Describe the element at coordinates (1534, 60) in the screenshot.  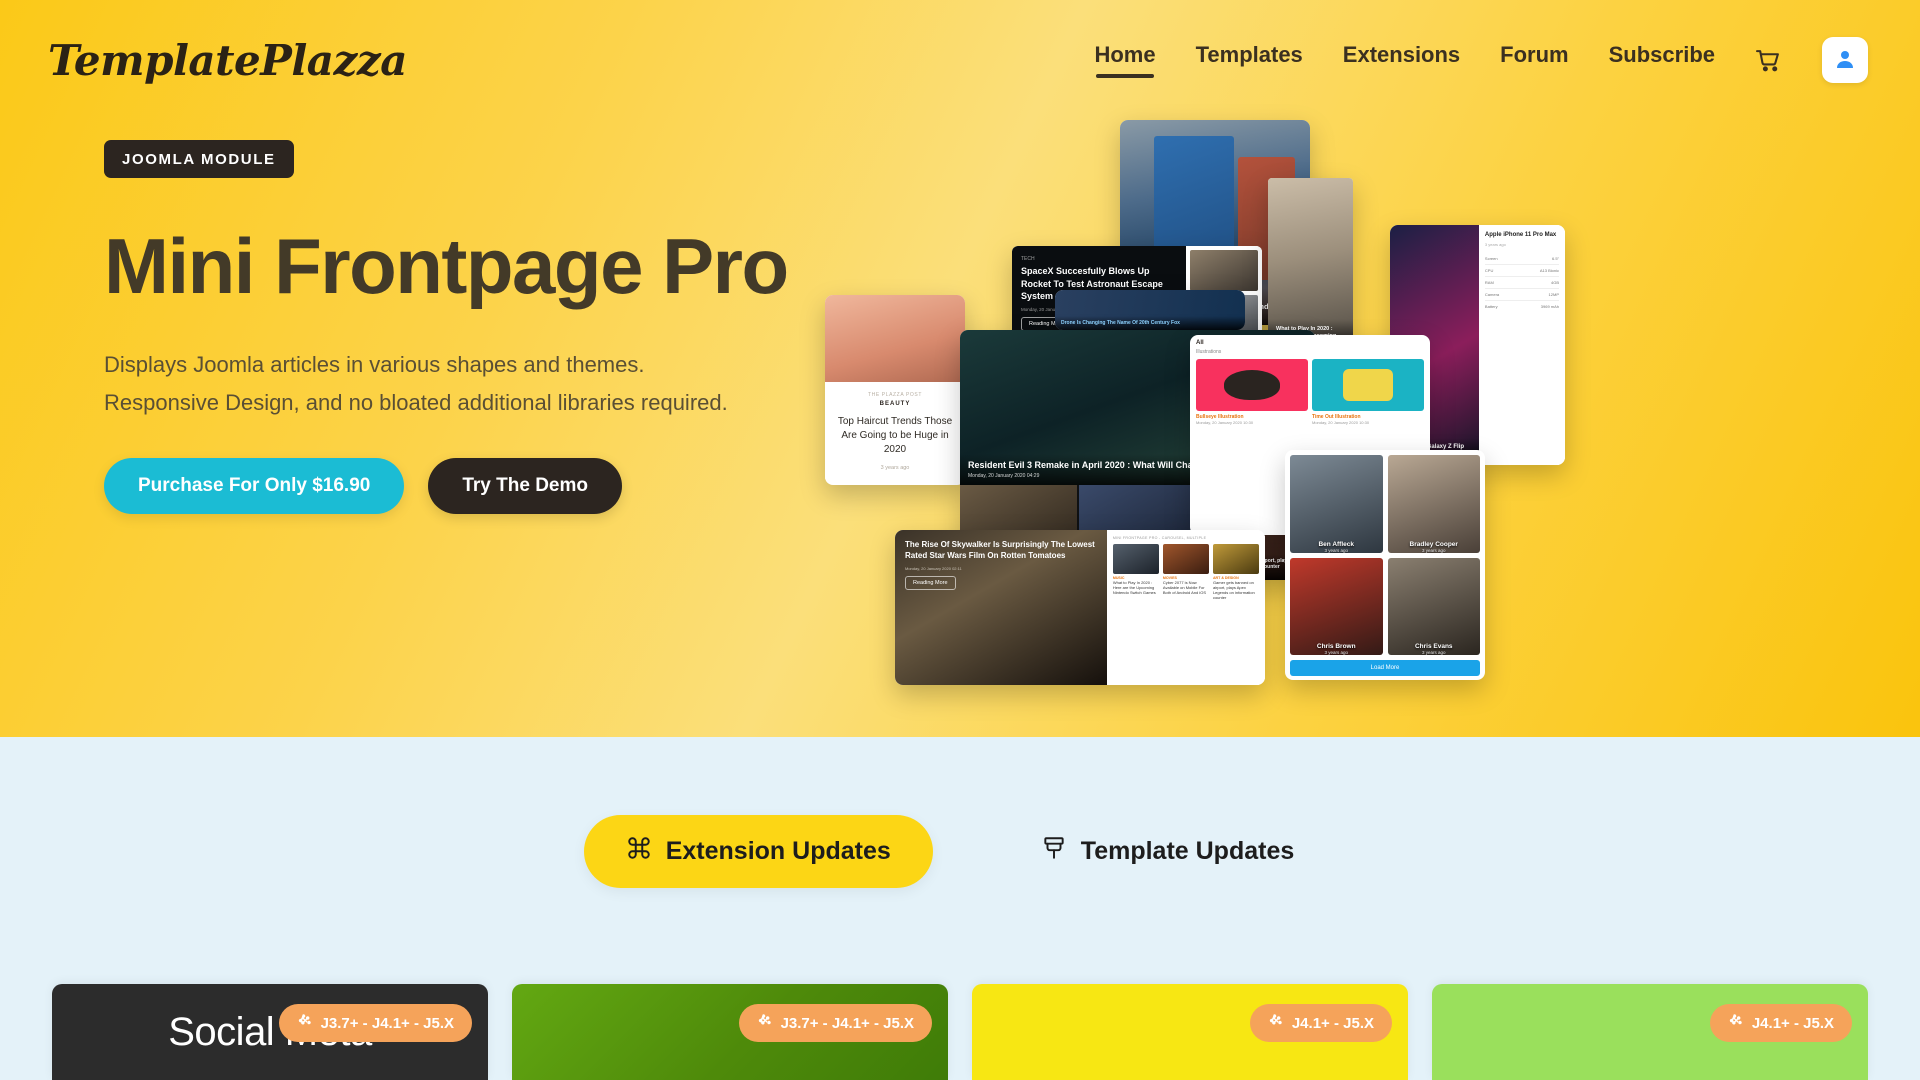
I see `nav-link-forum: Forum` at that location.